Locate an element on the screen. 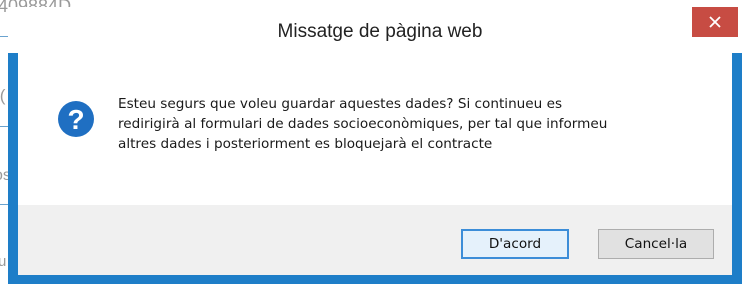 The height and width of the screenshot is (284, 742). question-mark-glyph: ? is located at coordinates (76, 119).